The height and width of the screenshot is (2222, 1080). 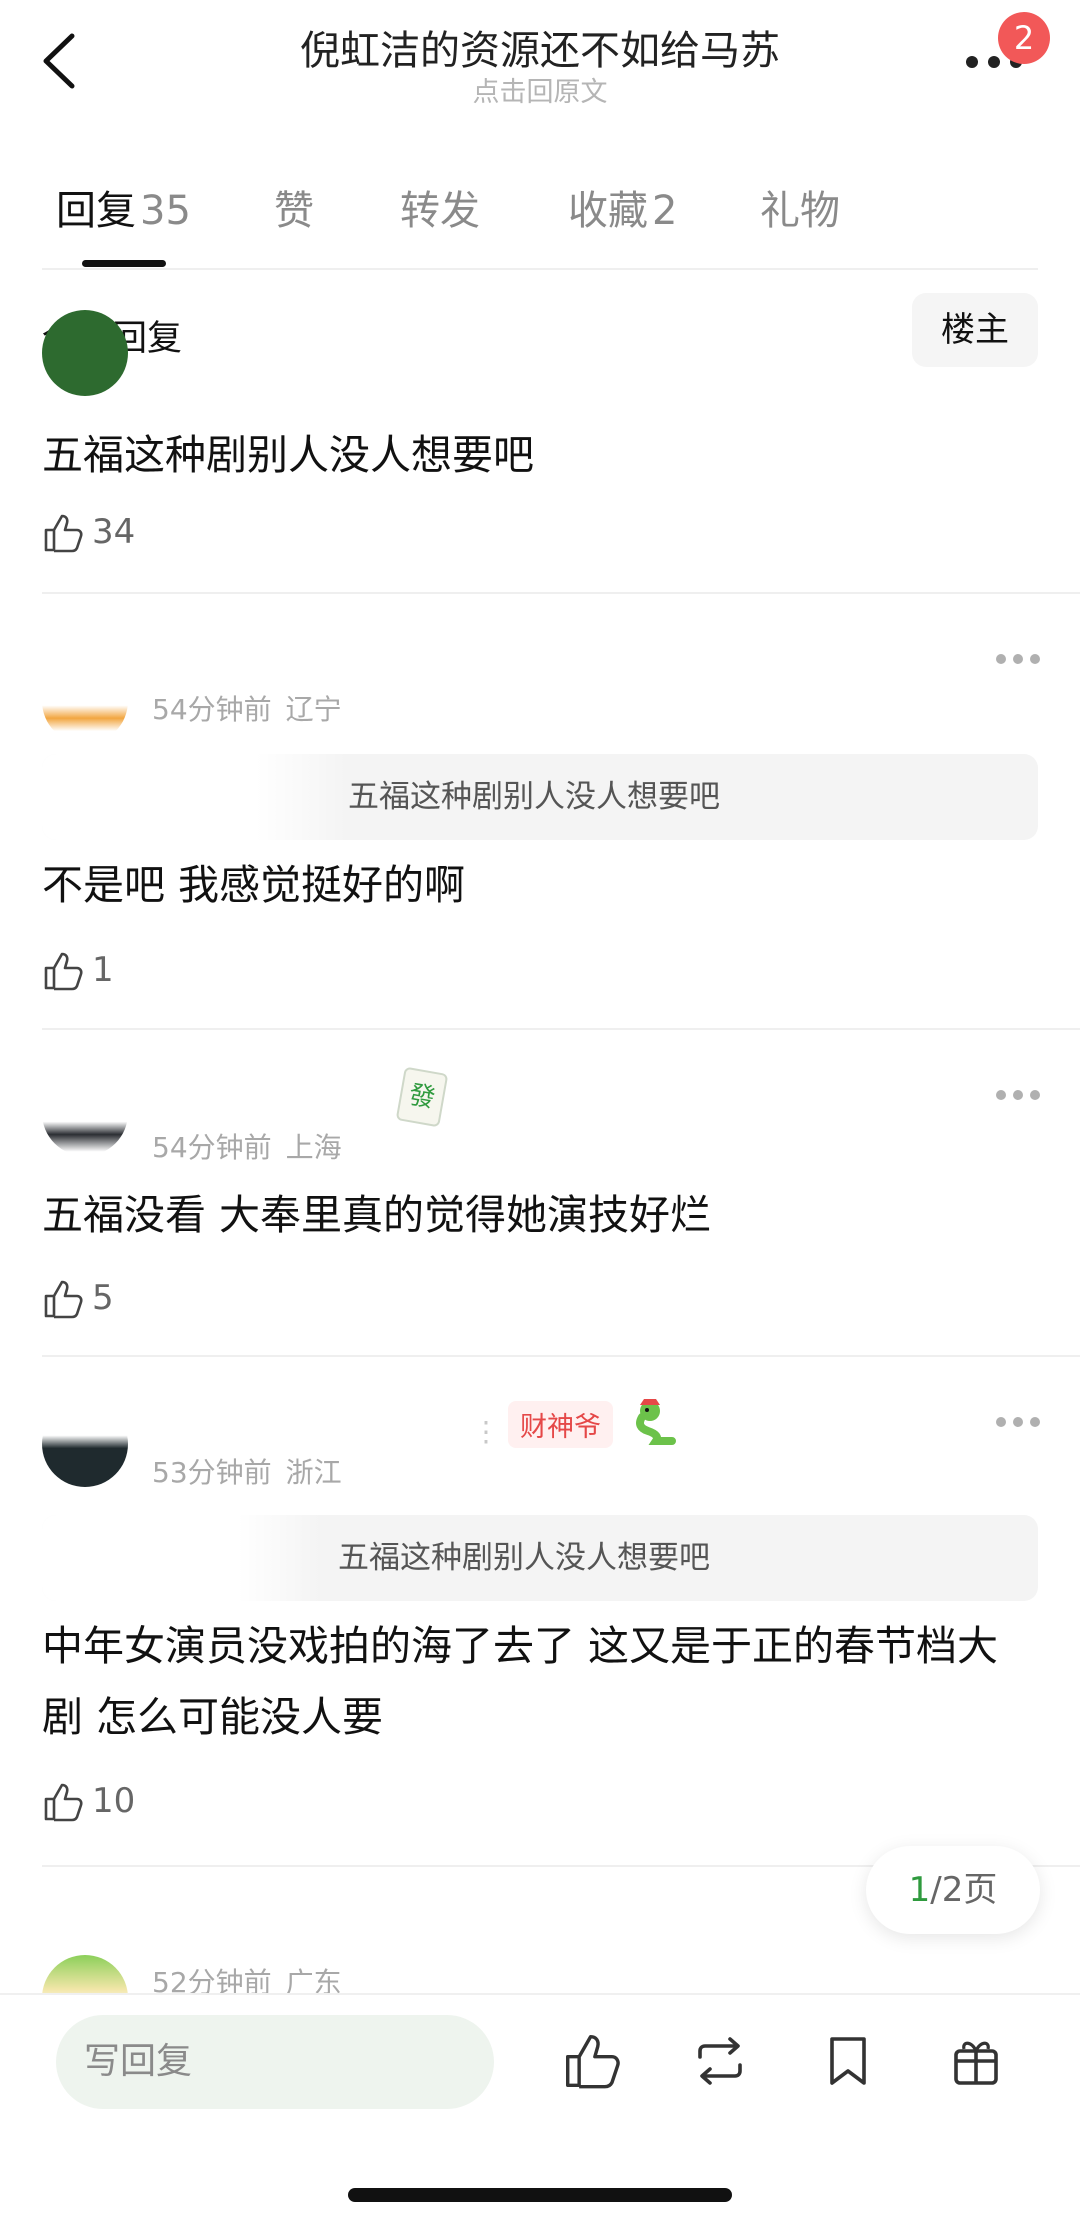 I want to click on comment-item: 五福这种剧别人没人想要吧 34, so click(x=540, y=453).